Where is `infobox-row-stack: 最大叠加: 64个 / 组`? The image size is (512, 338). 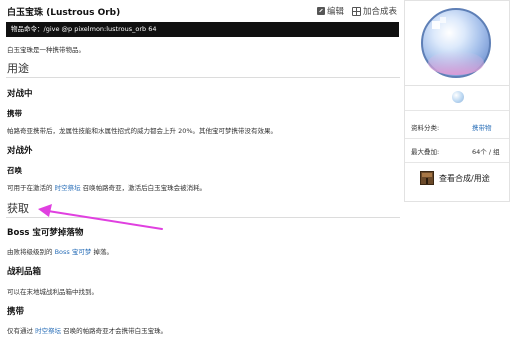
infobox-row-stack: 最大叠加: 64个 / 组 is located at coordinates (457, 150).